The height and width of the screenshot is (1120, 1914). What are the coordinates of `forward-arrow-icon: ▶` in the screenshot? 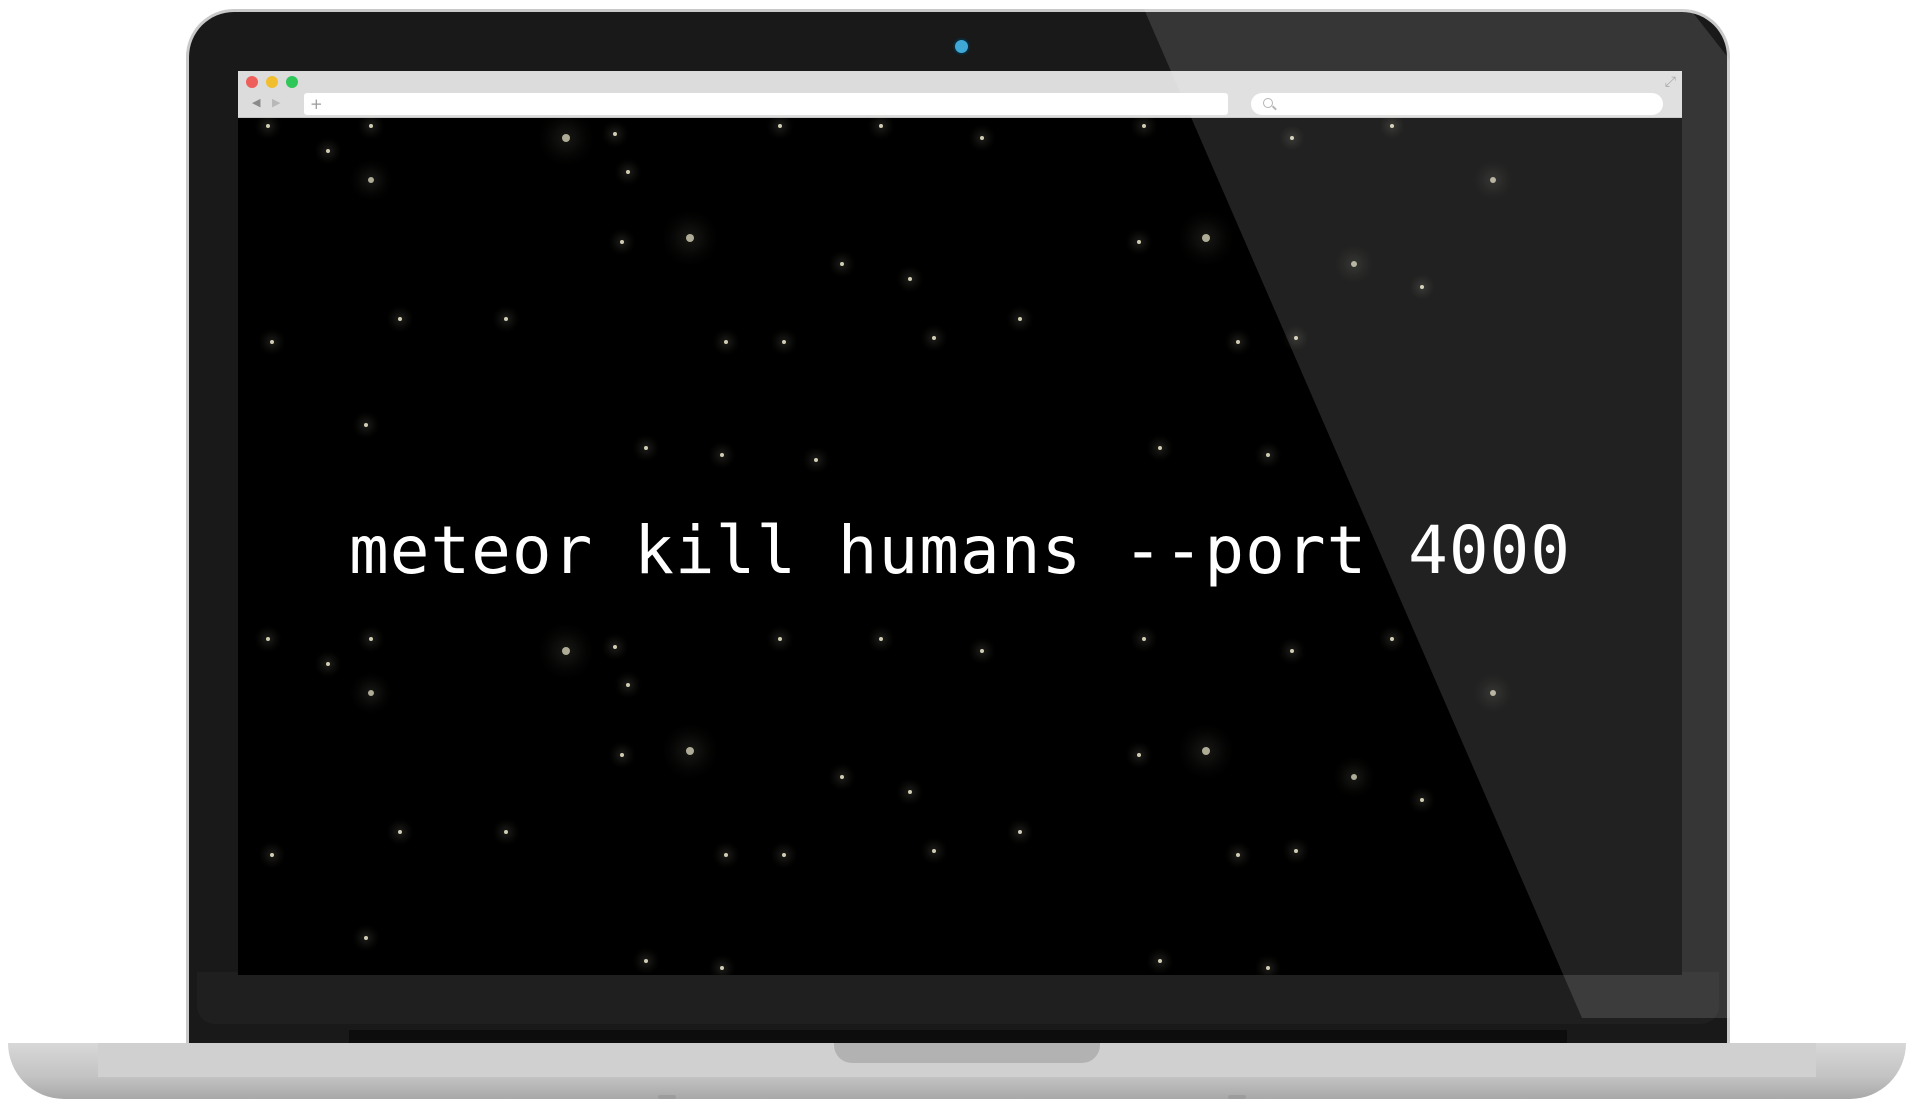 It's located at (276, 103).